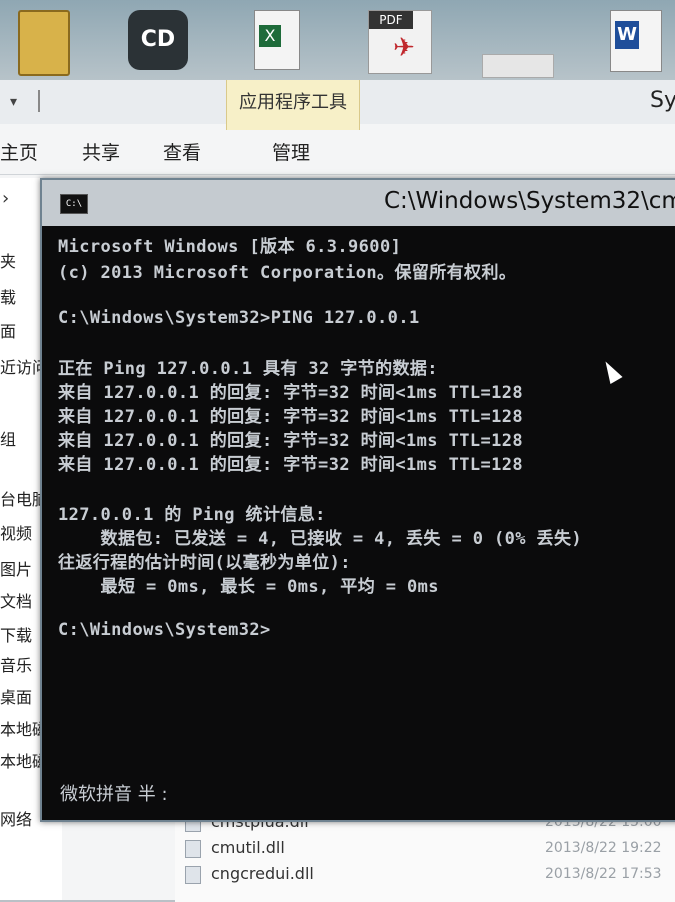  Describe the element at coordinates (287, 273) in the screenshot. I see `console-line: (c) 2013 Microsoft Corporation。保留所有权利。` at that location.